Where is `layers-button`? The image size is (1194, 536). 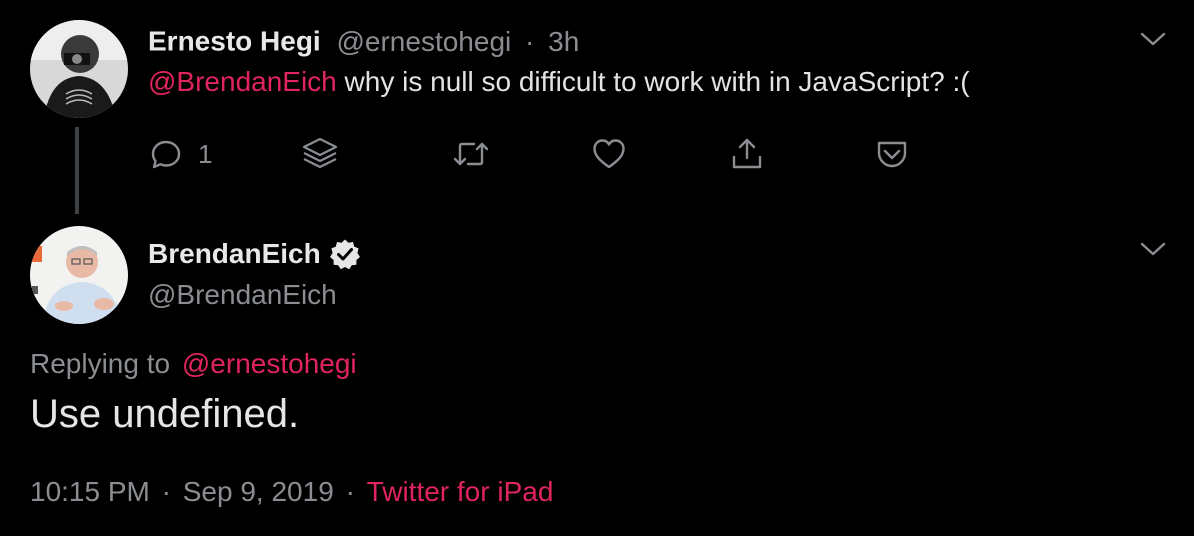 layers-button is located at coordinates (320, 154).